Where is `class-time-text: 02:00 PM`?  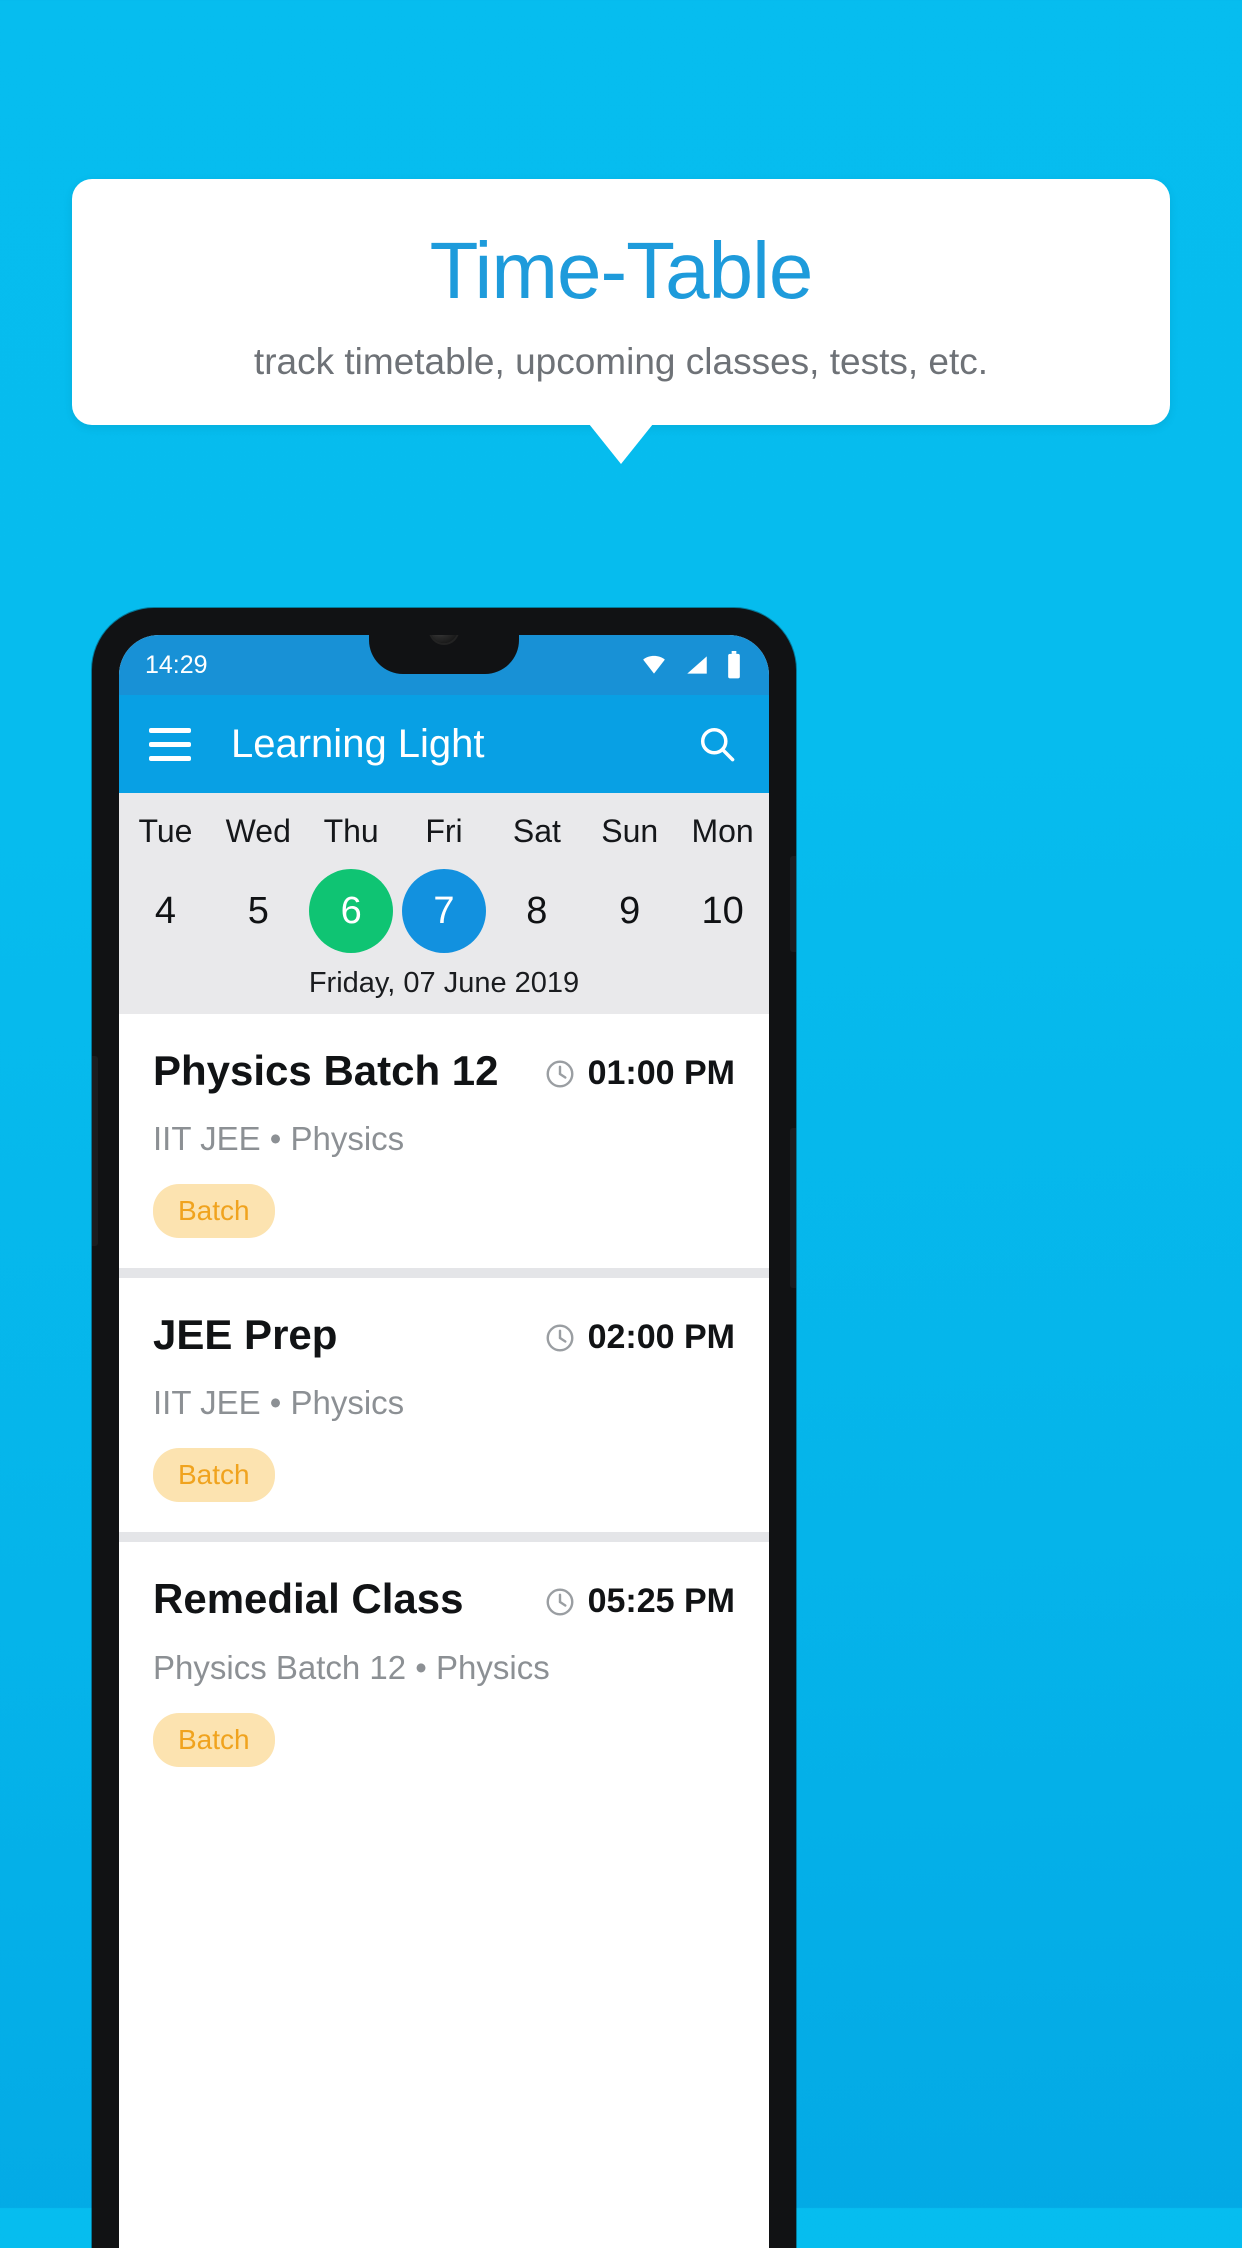 class-time-text: 02:00 PM is located at coordinates (661, 1337).